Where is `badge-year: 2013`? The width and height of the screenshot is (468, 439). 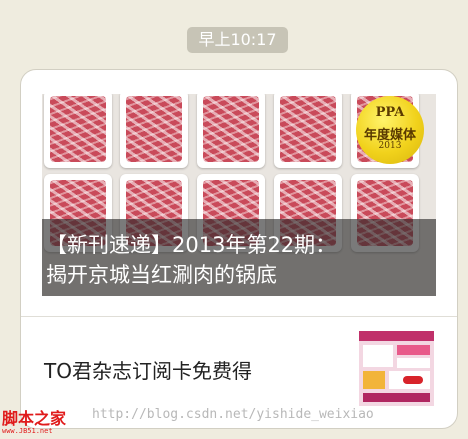 badge-year: 2013 is located at coordinates (390, 146).